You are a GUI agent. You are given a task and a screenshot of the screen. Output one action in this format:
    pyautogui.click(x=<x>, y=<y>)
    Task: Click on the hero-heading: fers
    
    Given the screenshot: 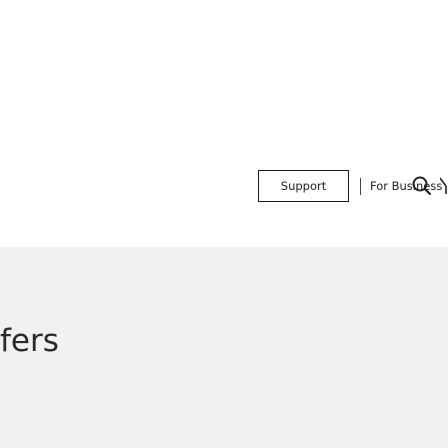 What is the action you would take?
    pyautogui.click(x=29, y=341)
    